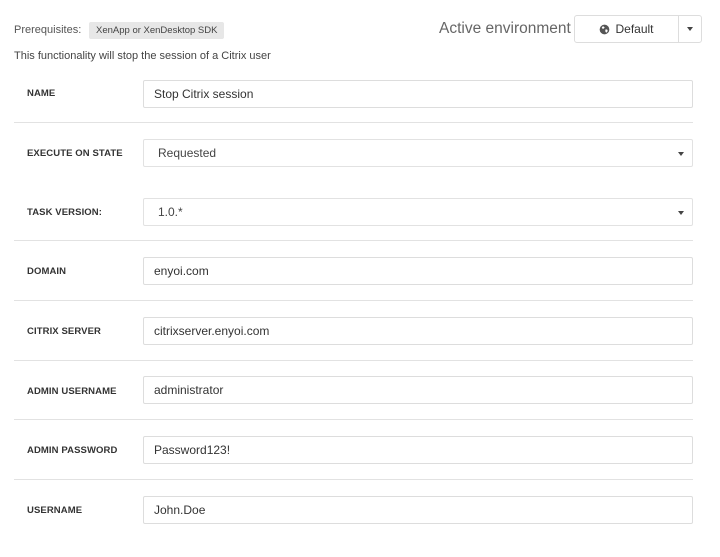  Describe the element at coordinates (505, 28) in the screenshot. I see `active-environment-label: Active environment` at that location.